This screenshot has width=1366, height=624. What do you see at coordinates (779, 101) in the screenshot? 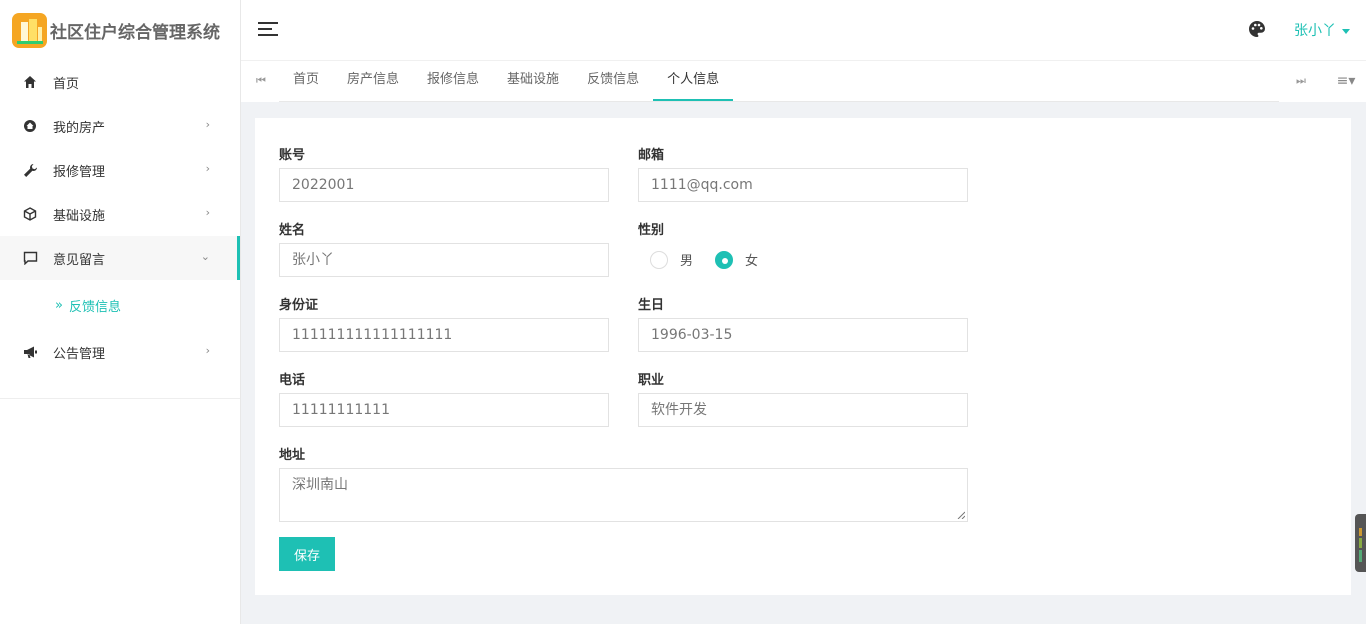
I see `tab-divider` at bounding box center [779, 101].